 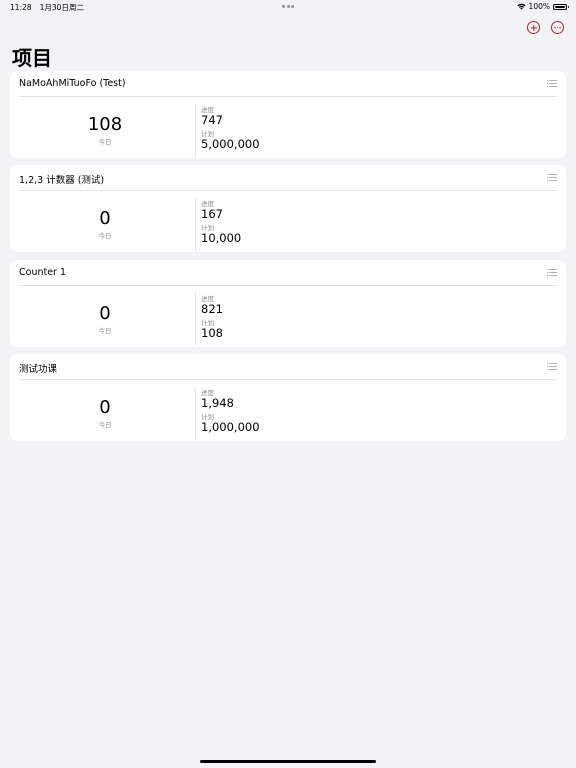 What do you see at coordinates (288, 177) in the screenshot?
I see `card-header: 1,2,3 计数器 (测试)` at bounding box center [288, 177].